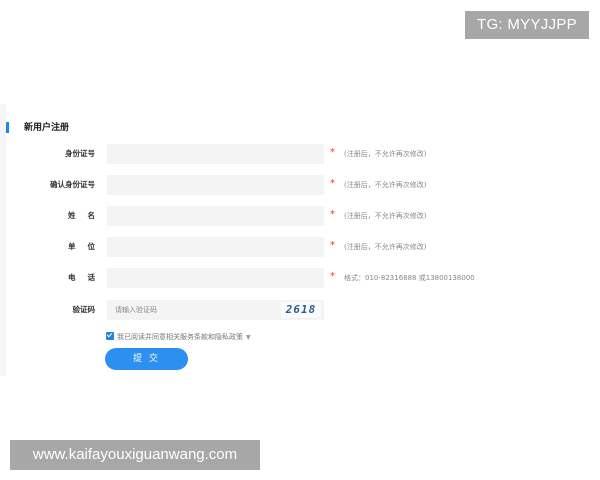  Describe the element at coordinates (248, 338) in the screenshot. I see `chevron-down-icon: ▼` at that location.